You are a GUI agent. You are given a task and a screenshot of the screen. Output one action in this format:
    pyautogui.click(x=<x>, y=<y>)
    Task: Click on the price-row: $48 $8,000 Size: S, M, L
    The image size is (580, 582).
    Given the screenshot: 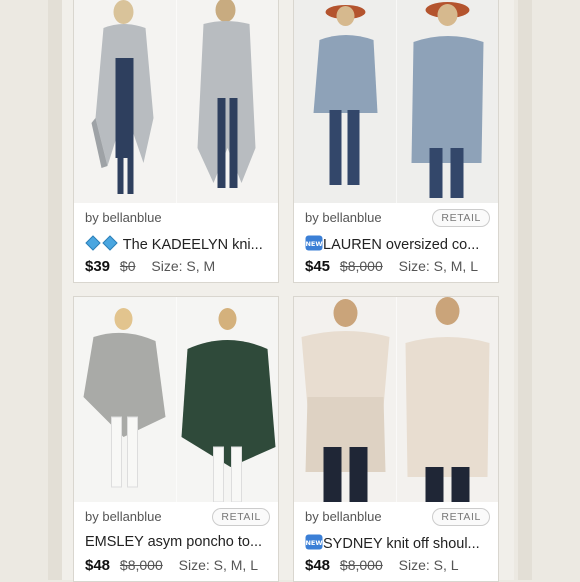 What is the action you would take?
    pyautogui.click(x=171, y=565)
    